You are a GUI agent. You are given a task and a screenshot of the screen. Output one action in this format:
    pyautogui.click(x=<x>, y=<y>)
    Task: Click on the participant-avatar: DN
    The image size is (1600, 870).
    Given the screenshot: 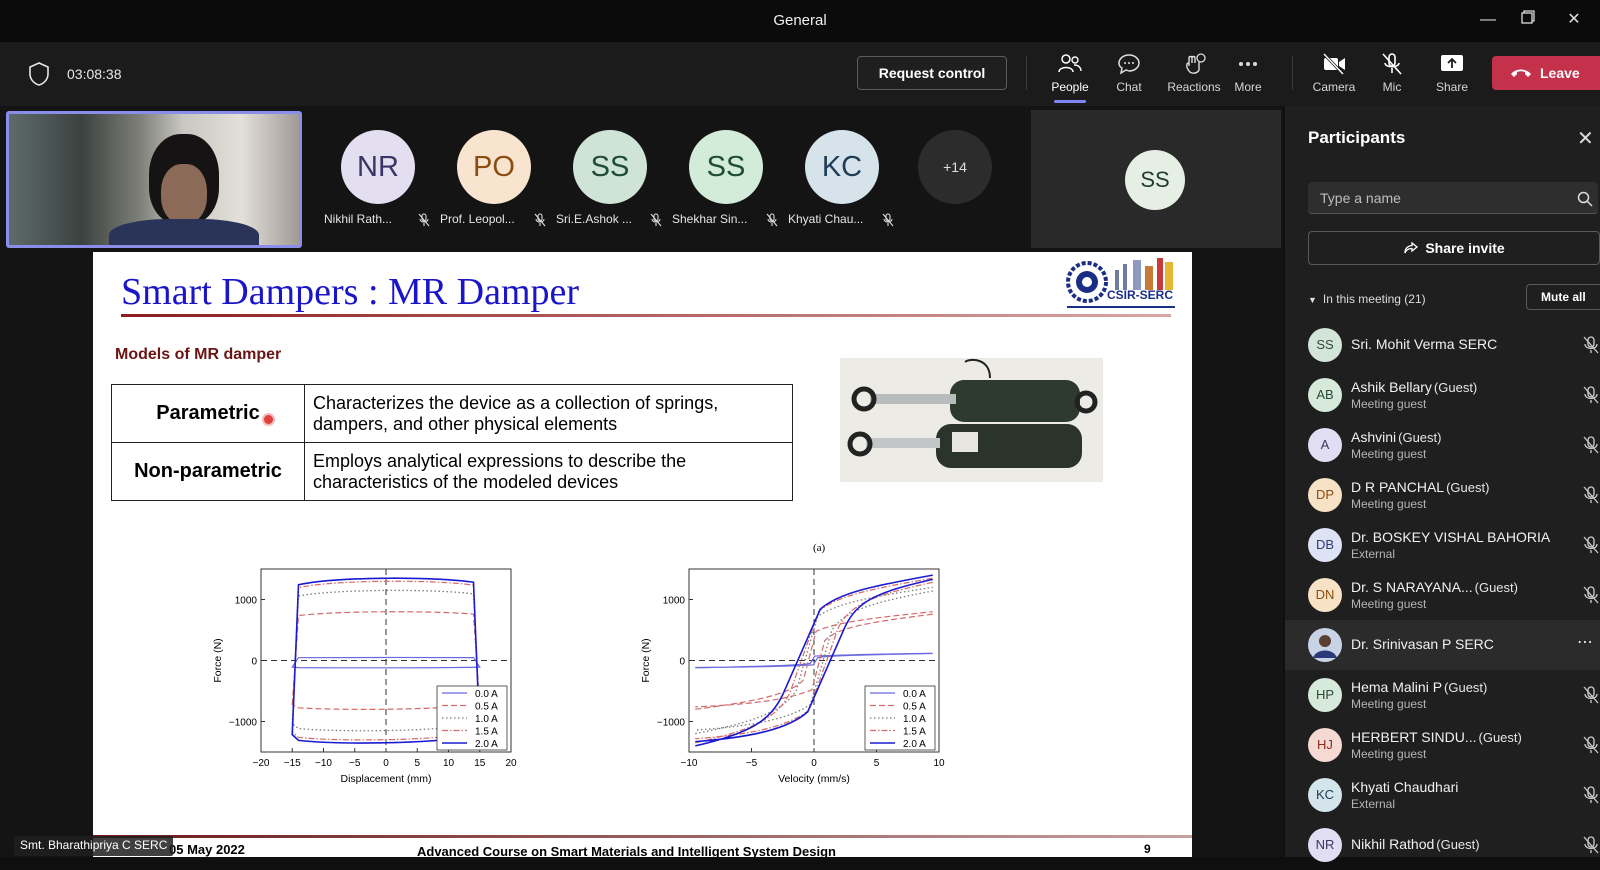 What is the action you would take?
    pyautogui.click(x=1325, y=595)
    